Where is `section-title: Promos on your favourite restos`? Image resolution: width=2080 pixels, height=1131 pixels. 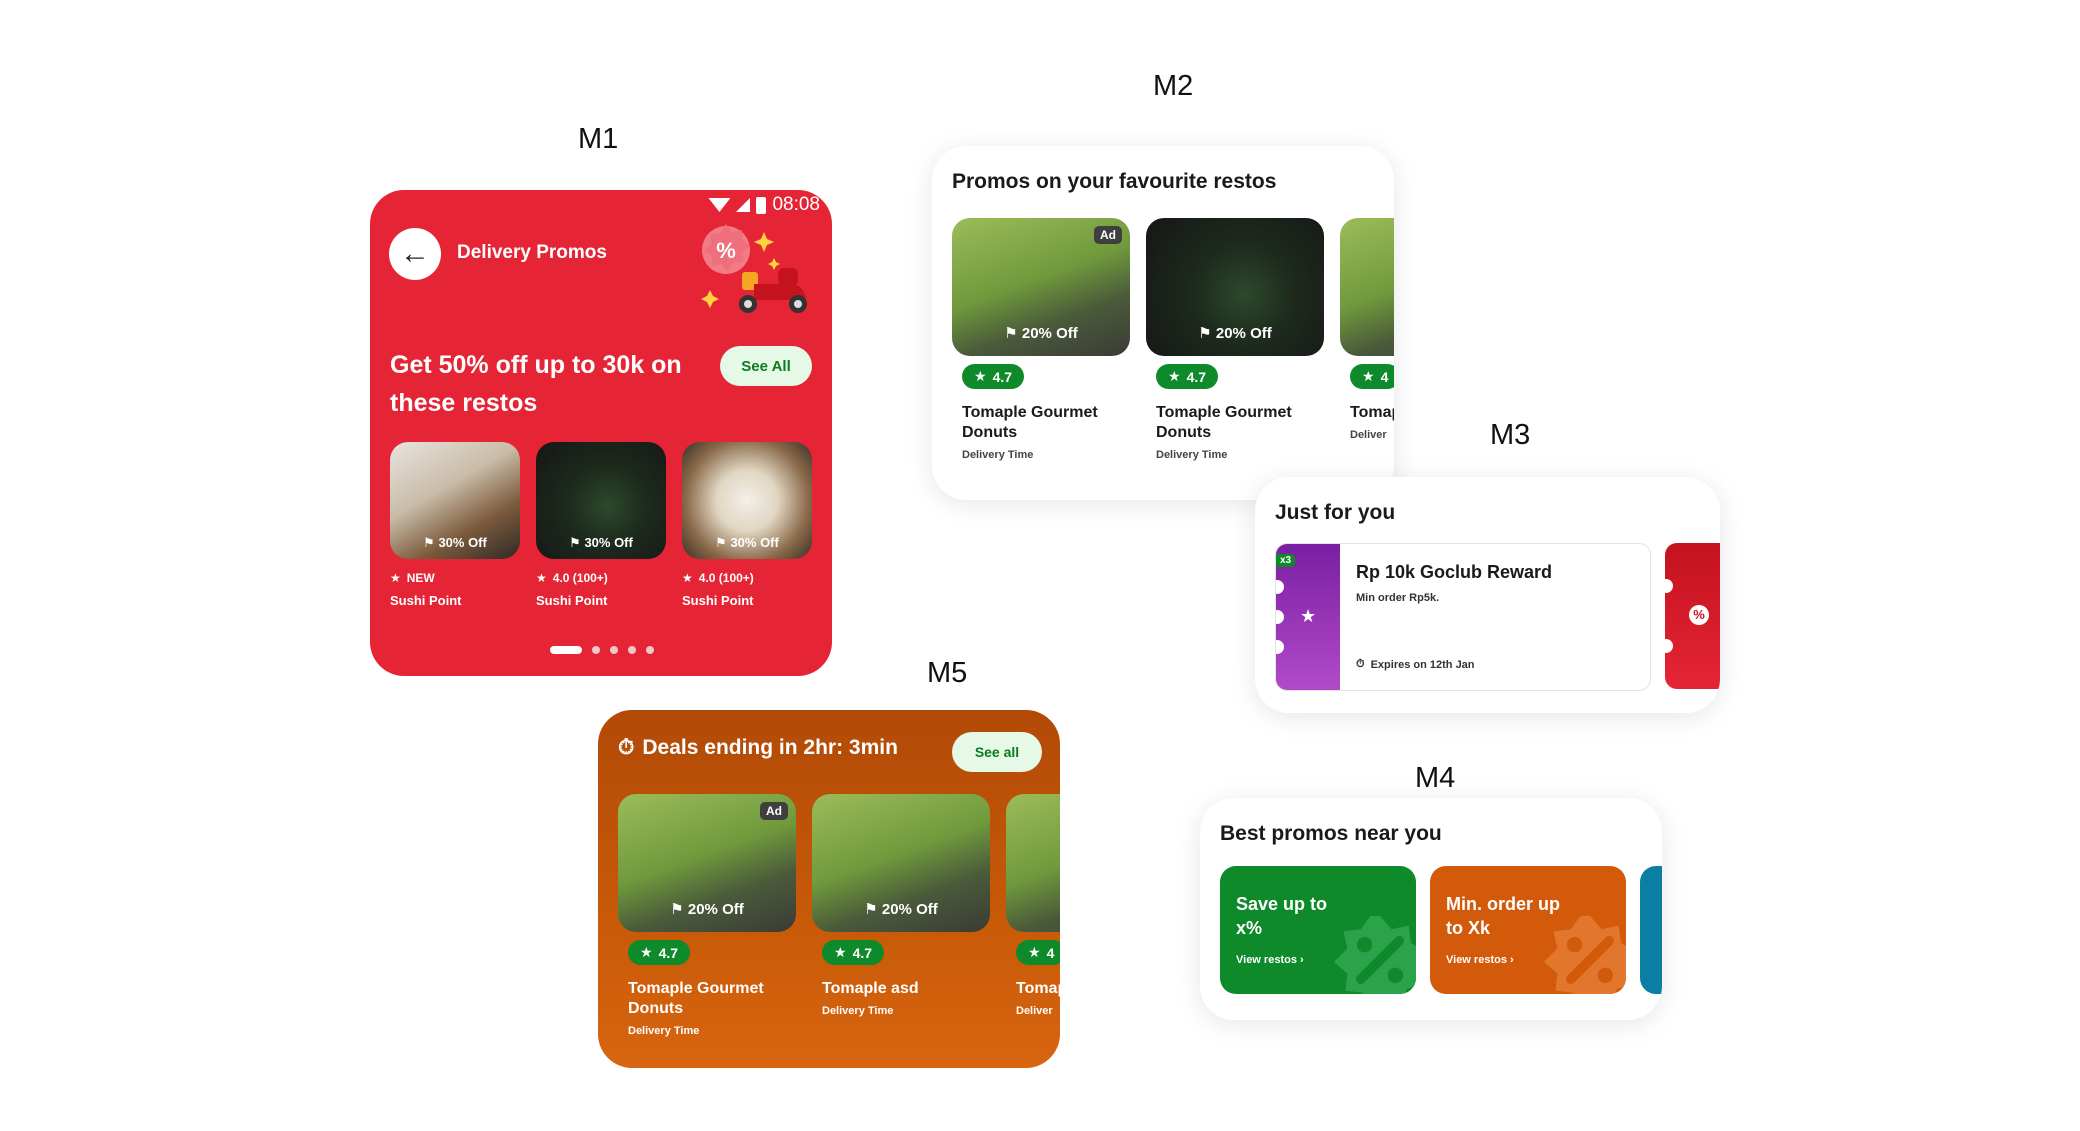 section-title: Promos on your favourite restos is located at coordinates (1114, 181).